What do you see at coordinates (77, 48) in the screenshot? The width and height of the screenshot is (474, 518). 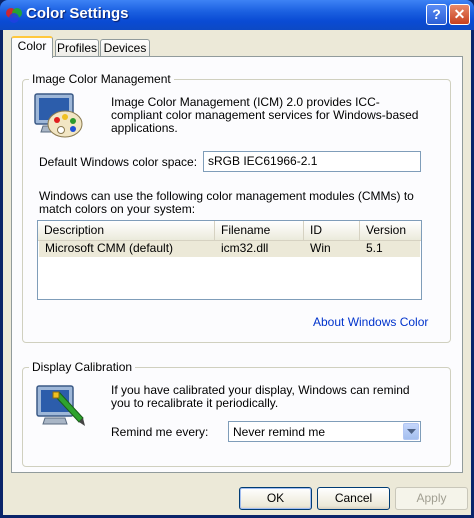 I see `tab-profiles: Profiles` at bounding box center [77, 48].